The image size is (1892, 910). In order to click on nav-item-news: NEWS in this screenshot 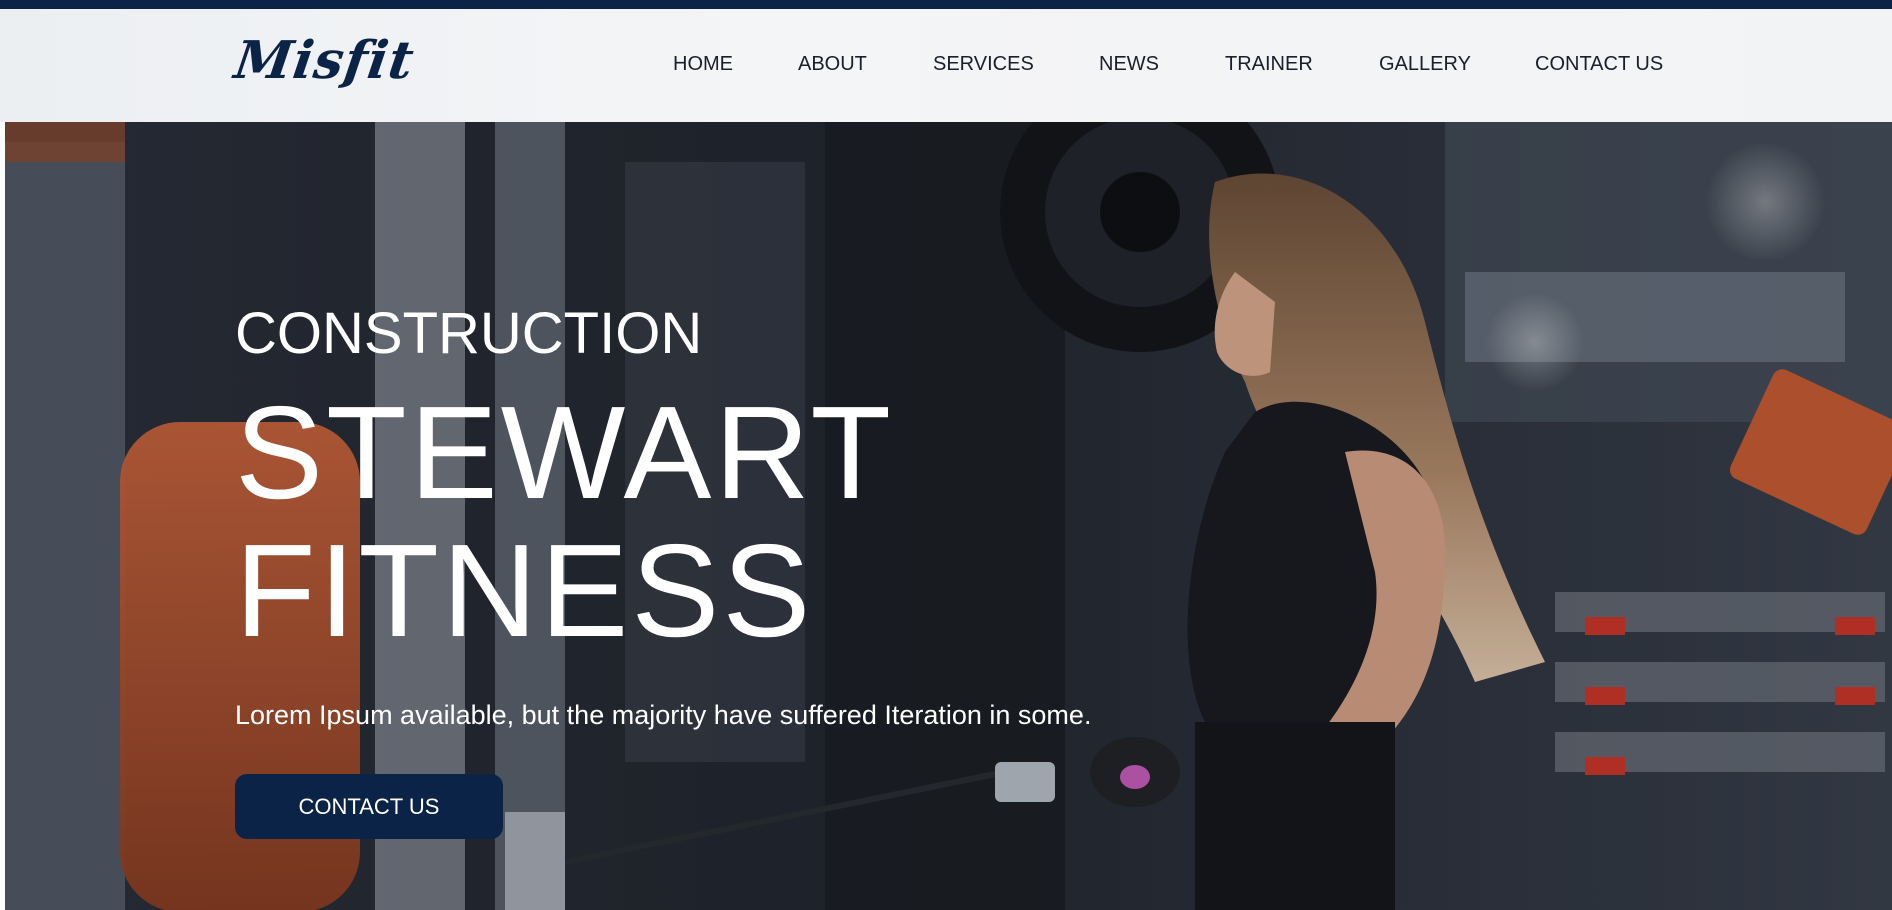, I will do `click(1129, 64)`.